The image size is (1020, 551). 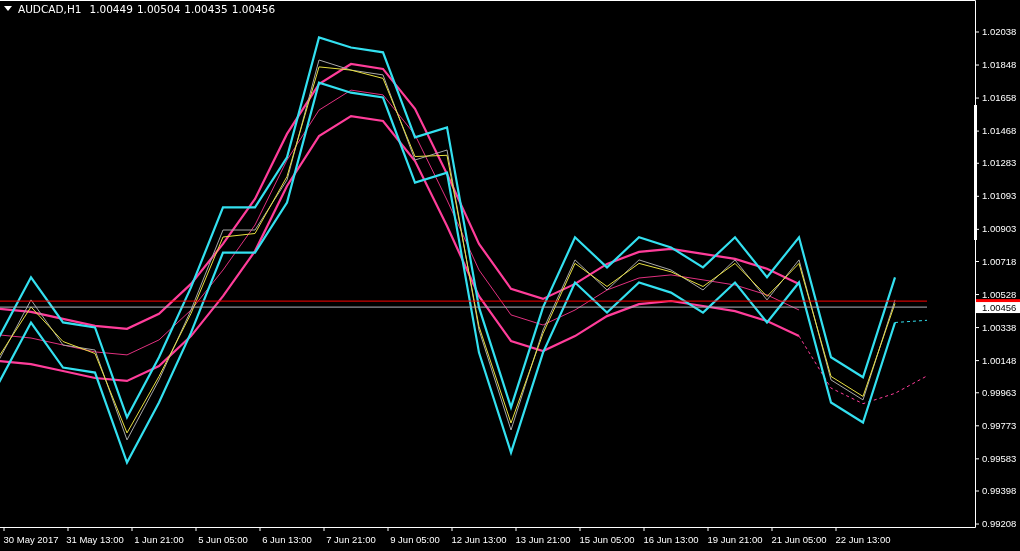 I want to click on symbol-label: AUDCAD,H1, so click(x=50, y=9).